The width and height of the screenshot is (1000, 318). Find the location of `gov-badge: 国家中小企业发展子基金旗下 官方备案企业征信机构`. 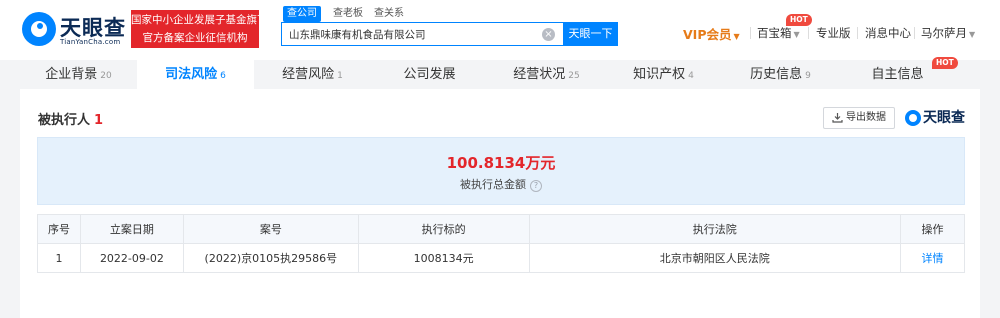

gov-badge: 国家中小企业发展子基金旗下 官方备案企业征信机构 is located at coordinates (199, 29).